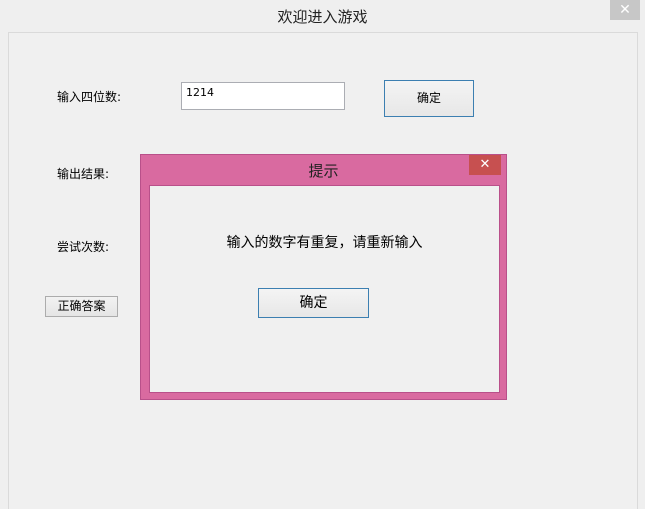 The image size is (645, 509). I want to click on dialog-close-button: ✕, so click(485, 165).